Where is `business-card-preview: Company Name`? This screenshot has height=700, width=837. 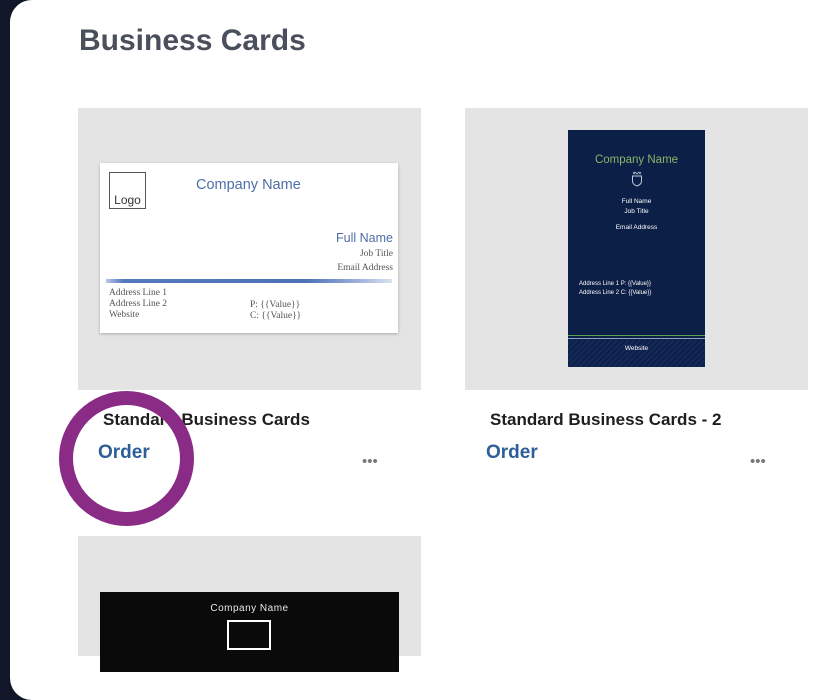 business-card-preview: Company Name is located at coordinates (249, 632).